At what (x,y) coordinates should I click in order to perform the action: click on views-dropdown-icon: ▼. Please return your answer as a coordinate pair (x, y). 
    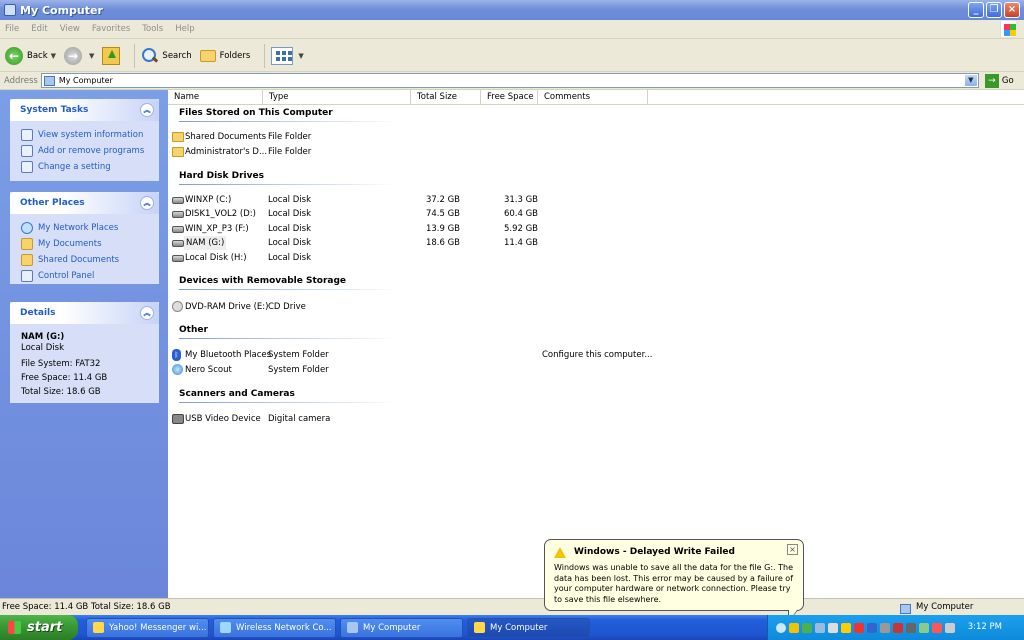
    Looking at the image, I should click on (300, 56).